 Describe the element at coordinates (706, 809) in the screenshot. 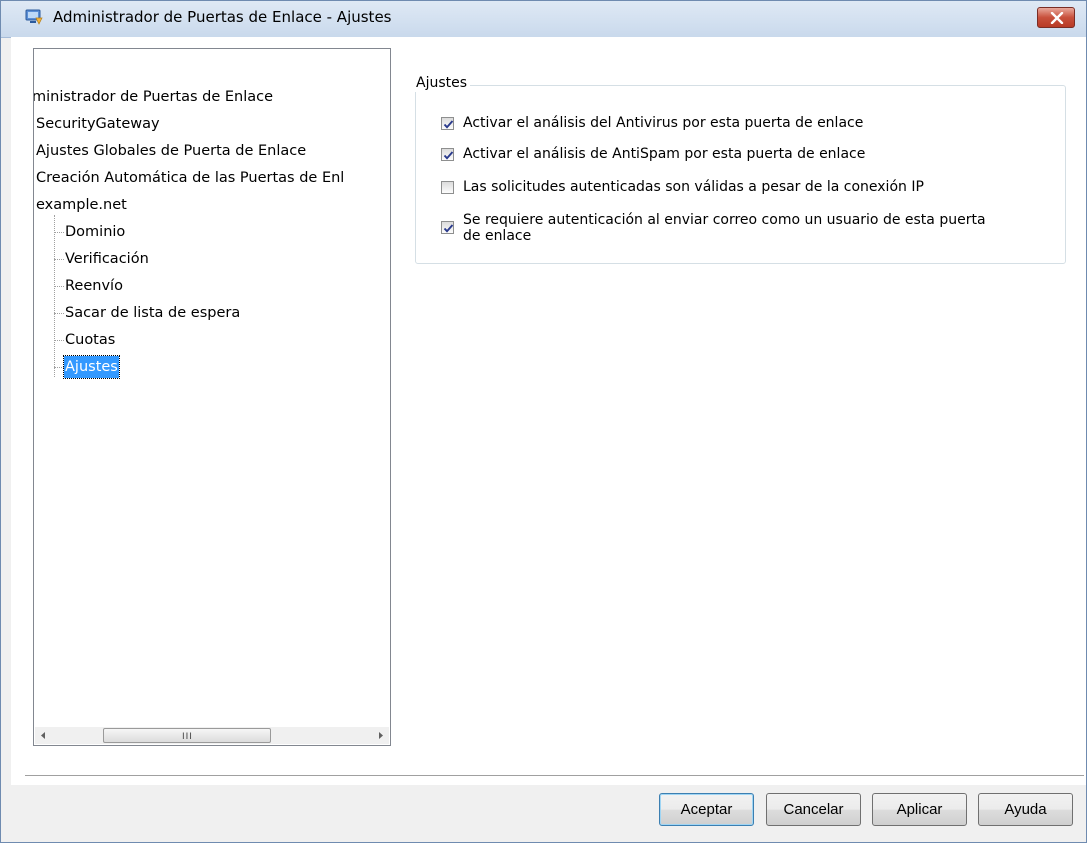

I see `ok-button: Aceptar` at that location.